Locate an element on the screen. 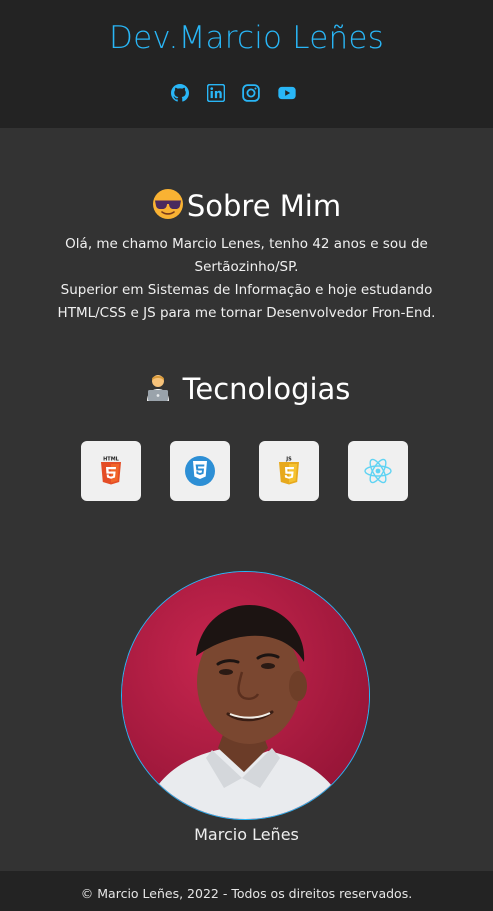 This screenshot has width=493, height=911. smiling-face-with-sunglasses-icon is located at coordinates (168, 207).